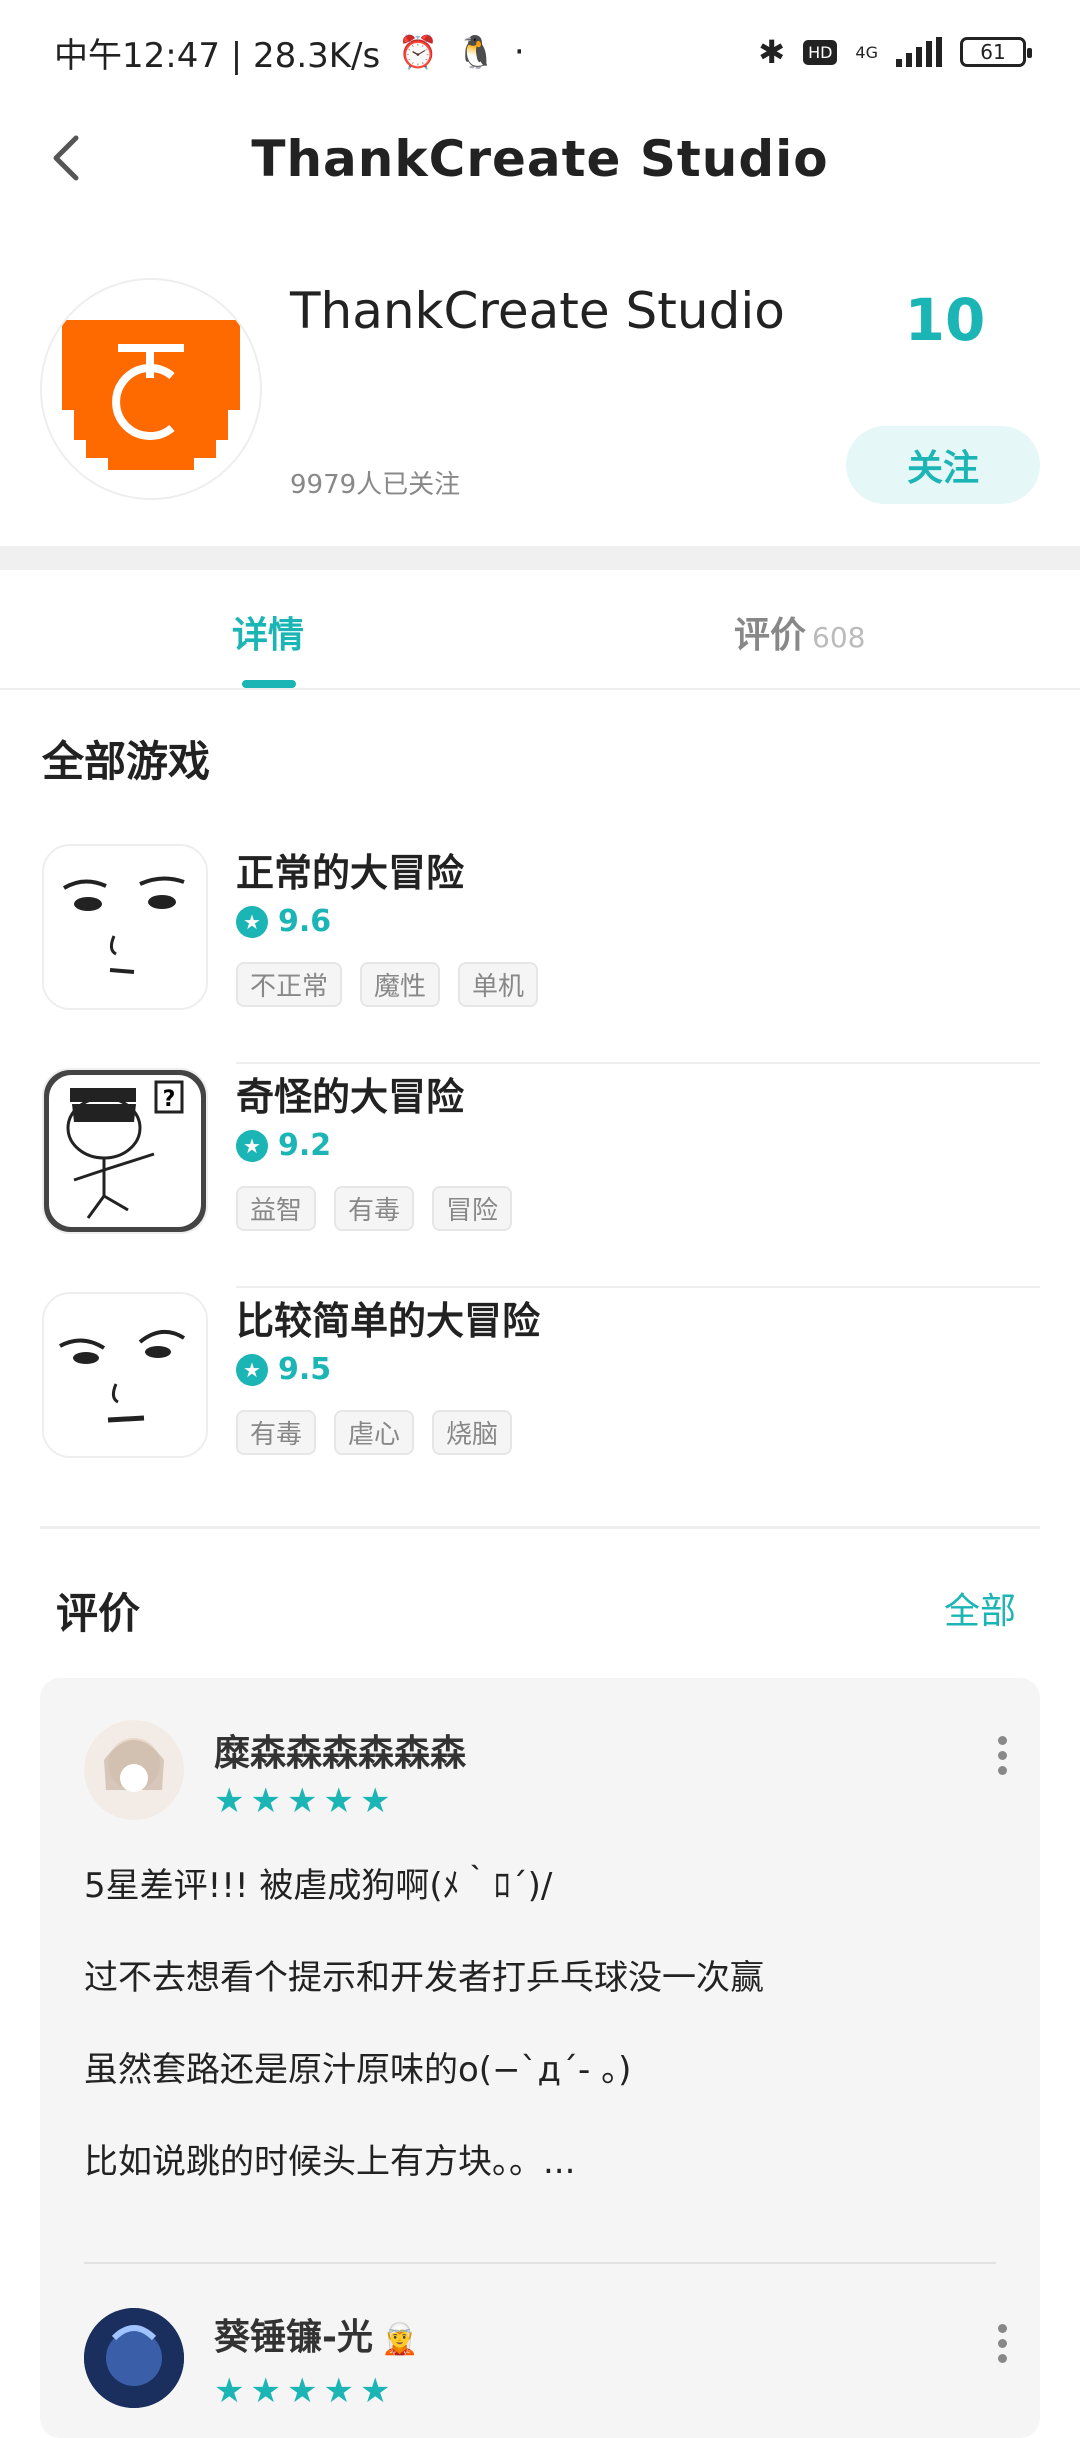 Image resolution: width=1080 pixels, height=2438 pixels. Describe the element at coordinates (540, 952) in the screenshot. I see `game-item: 正常的大冒险 ★ 9.6 不正常 魔性 单机` at that location.